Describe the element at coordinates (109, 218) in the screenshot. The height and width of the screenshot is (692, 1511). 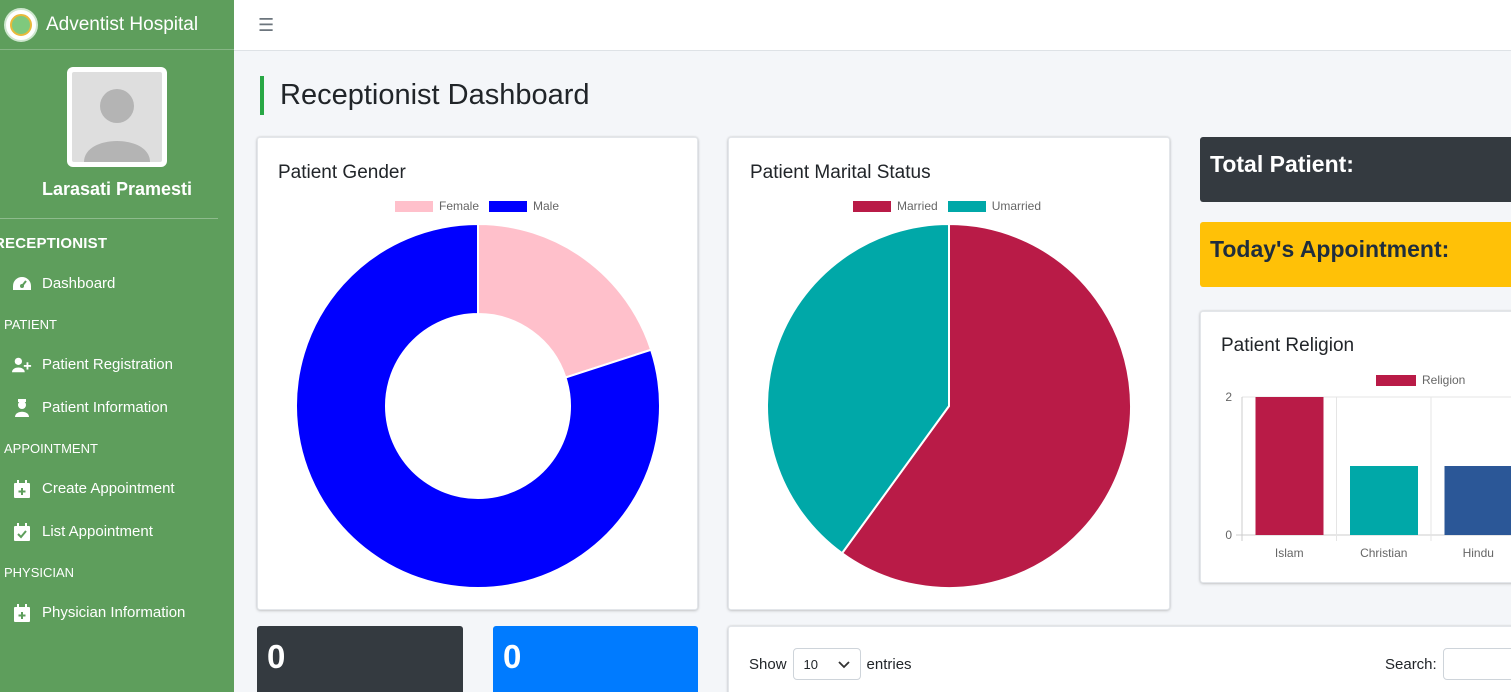
I see `sidebar-divider` at that location.